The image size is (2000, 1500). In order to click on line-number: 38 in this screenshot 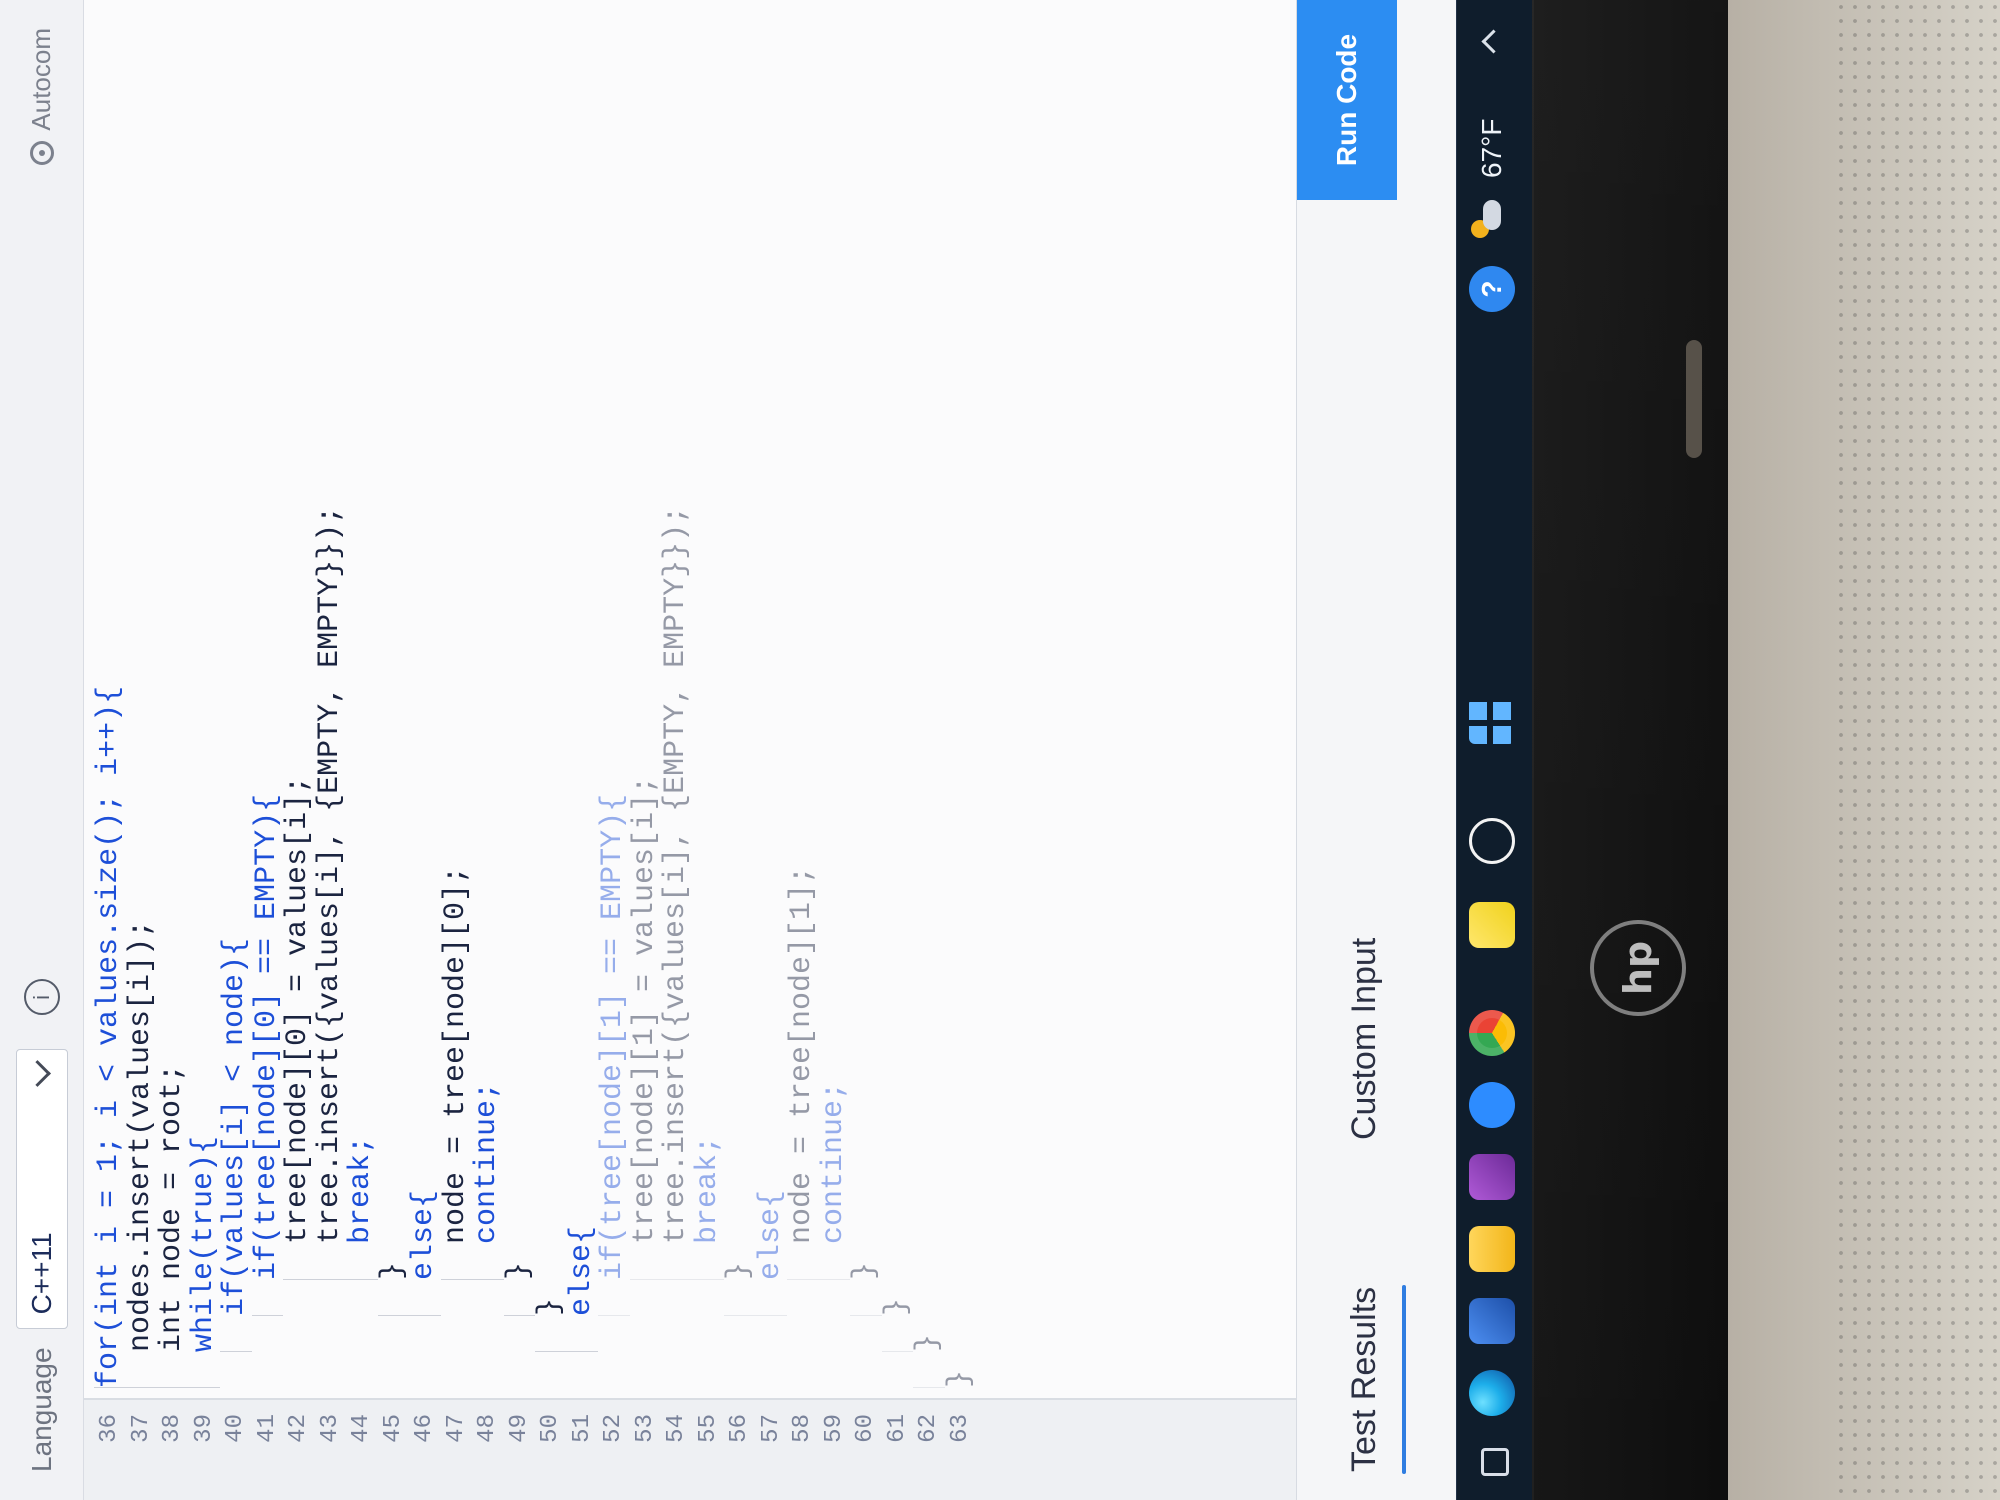, I will do `click(172, 1428)`.